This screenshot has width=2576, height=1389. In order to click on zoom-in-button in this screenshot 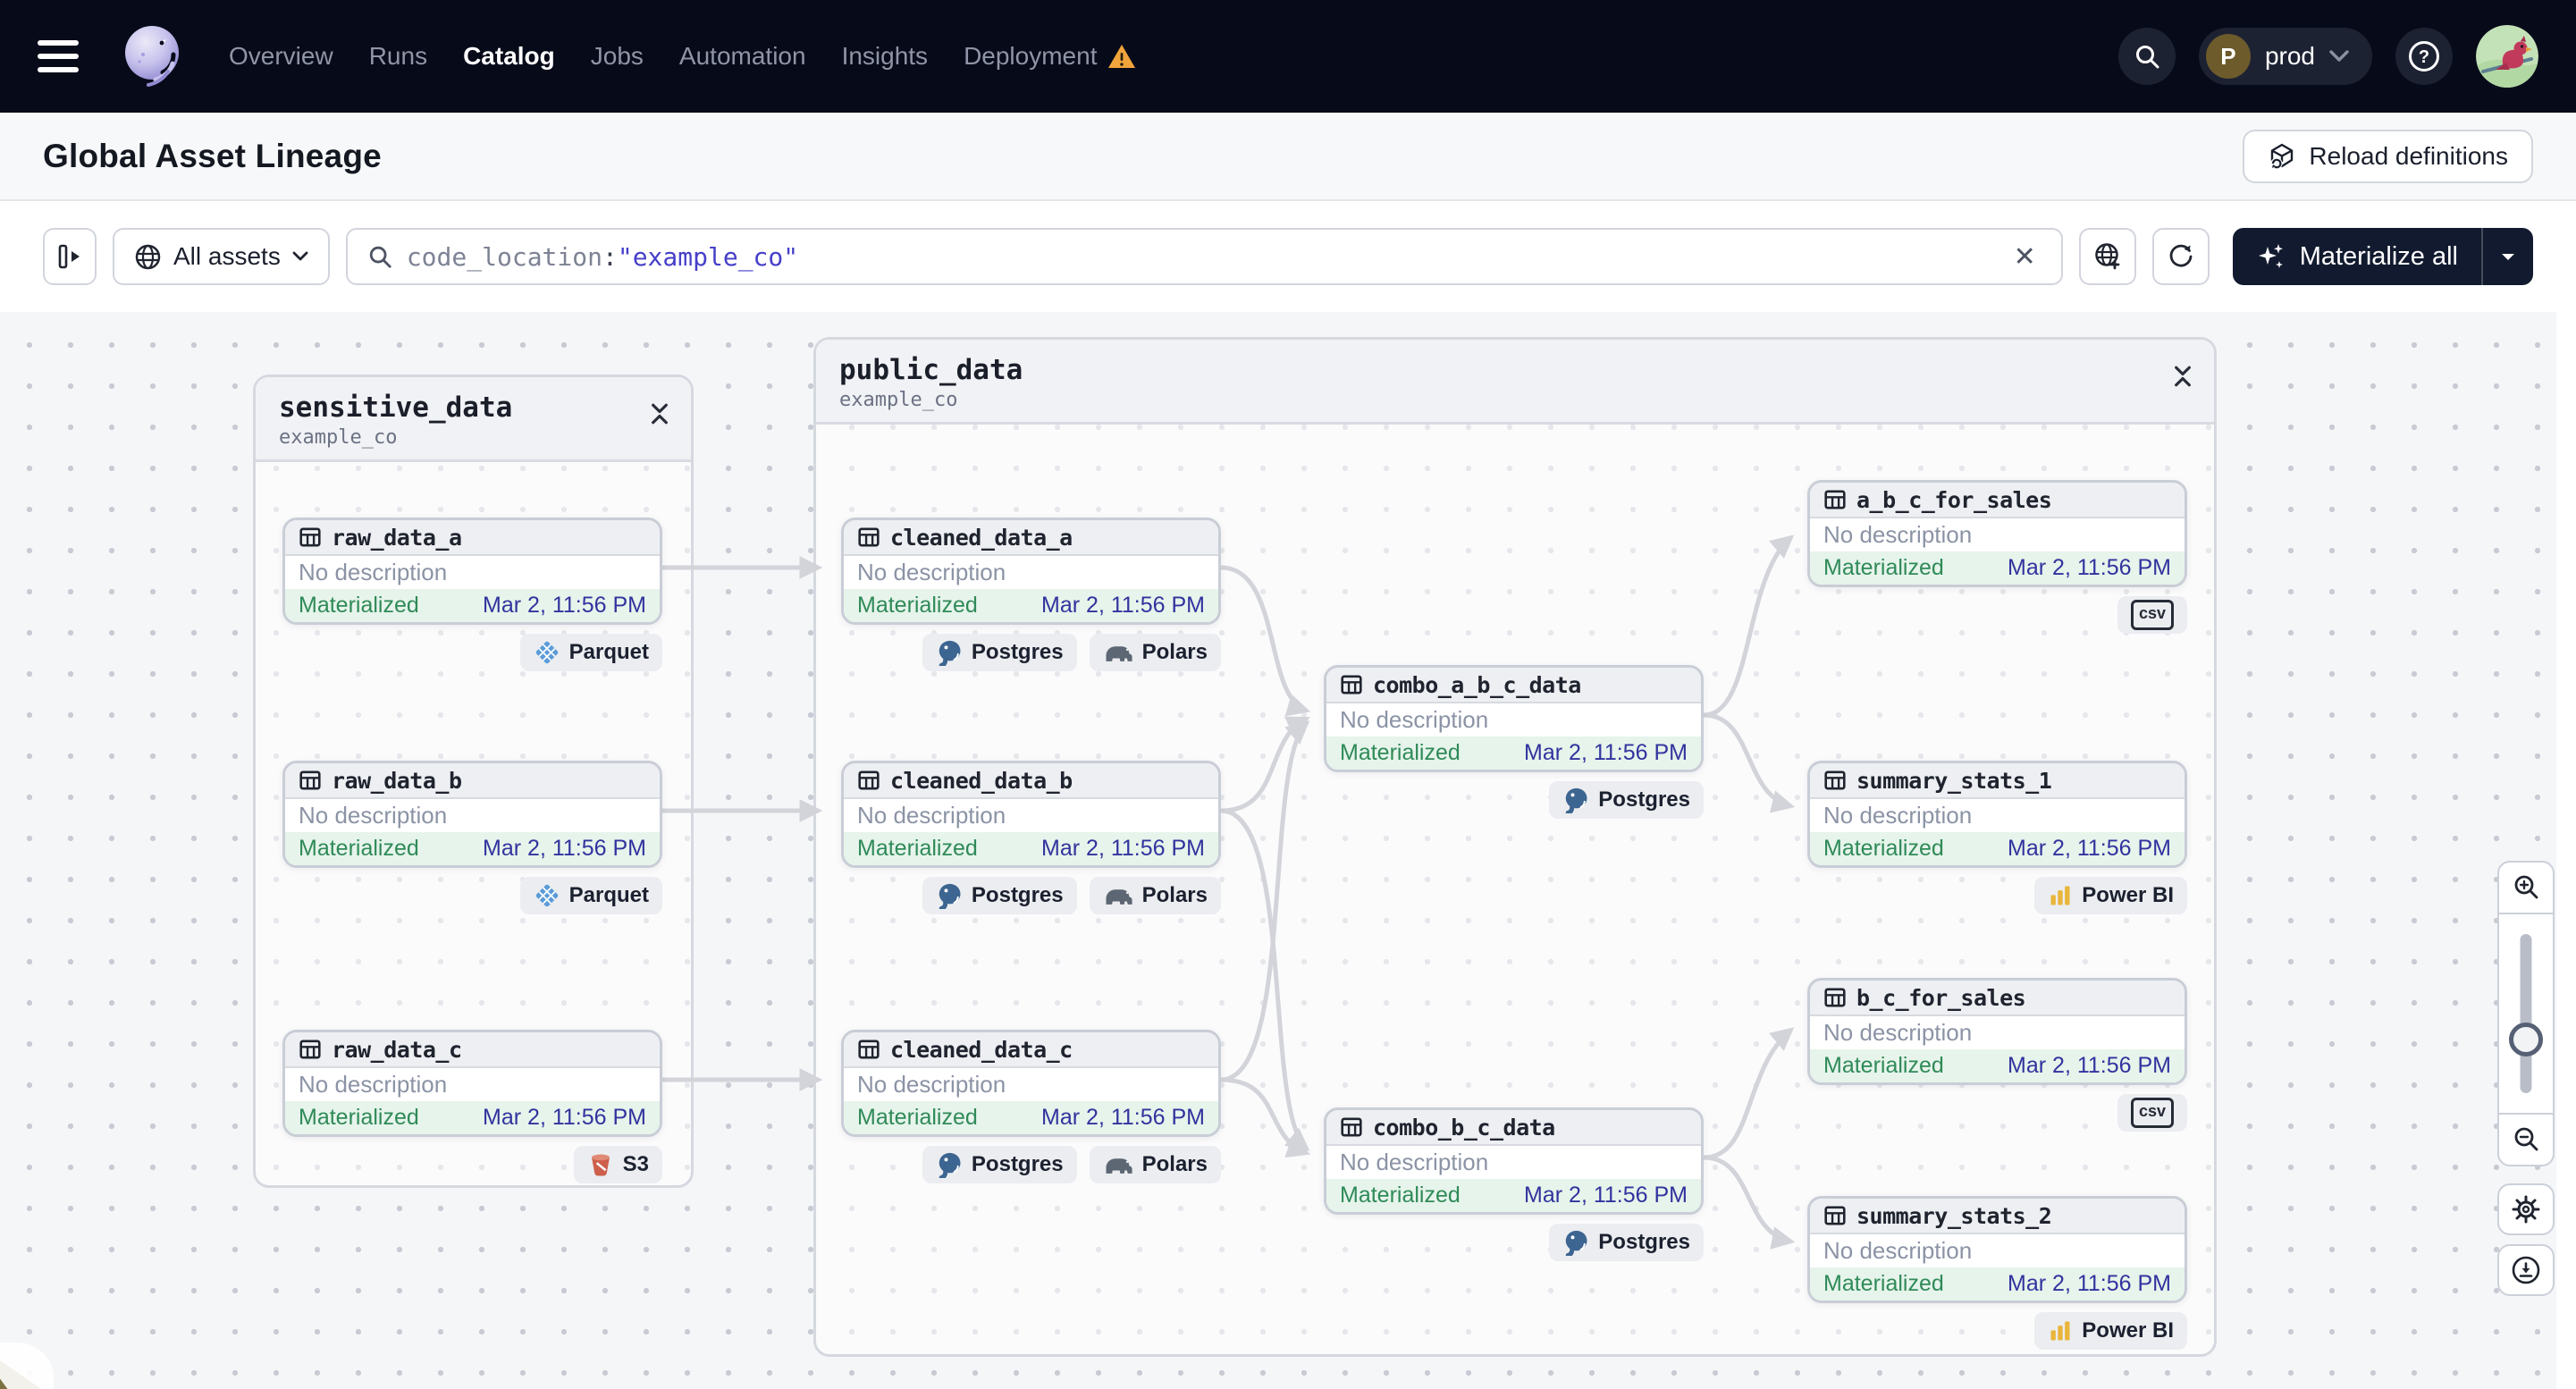, I will do `click(2526, 888)`.